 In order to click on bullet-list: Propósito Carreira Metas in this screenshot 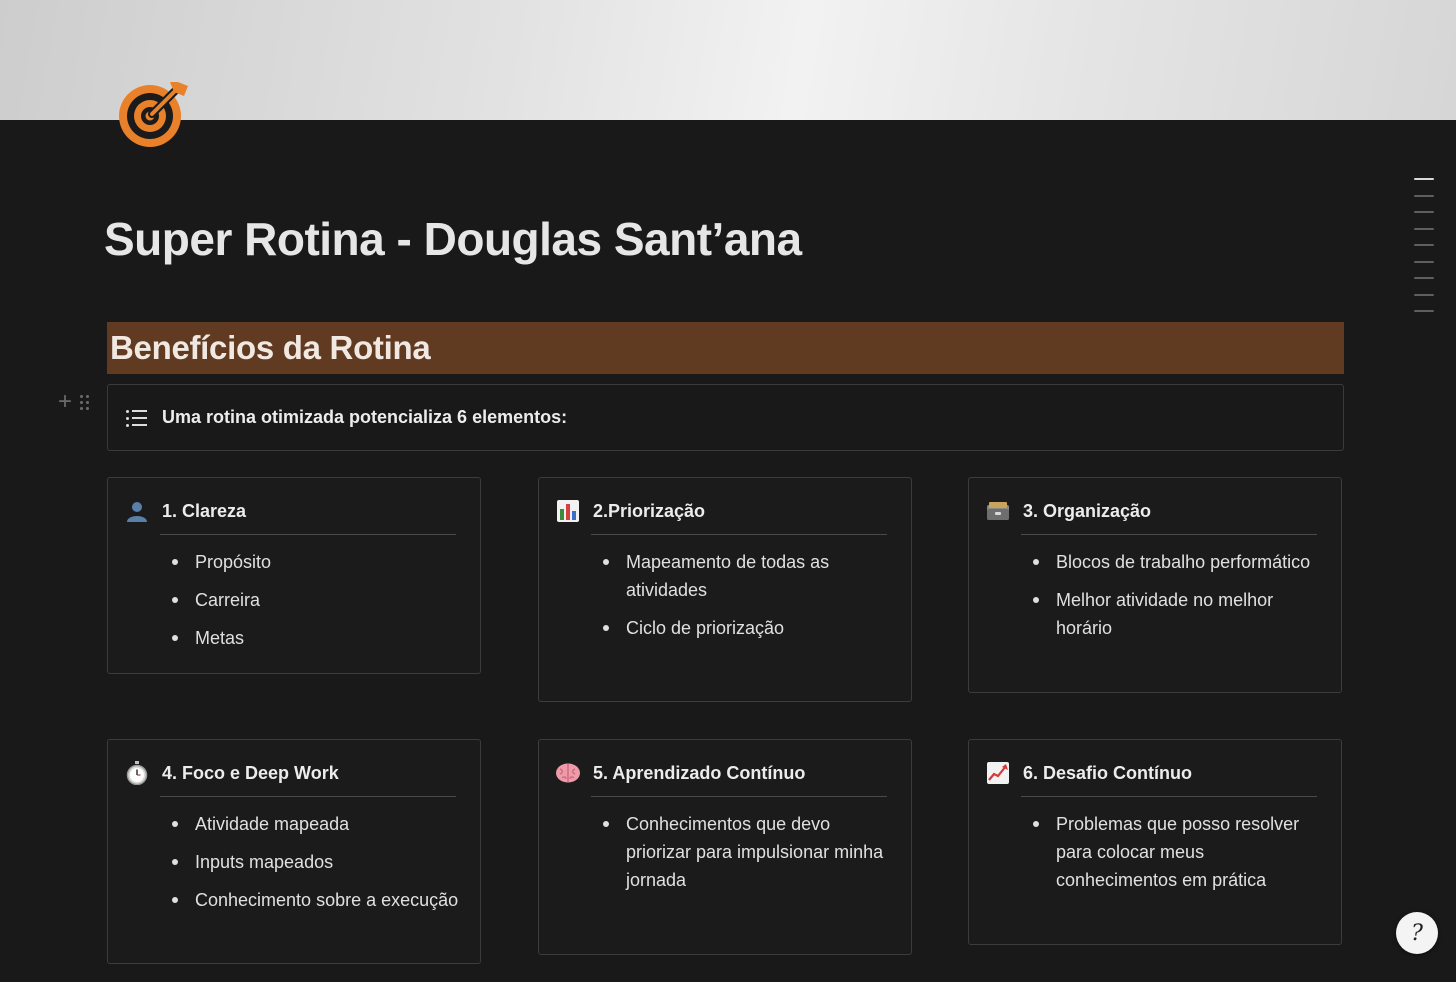, I will do `click(317, 605)`.